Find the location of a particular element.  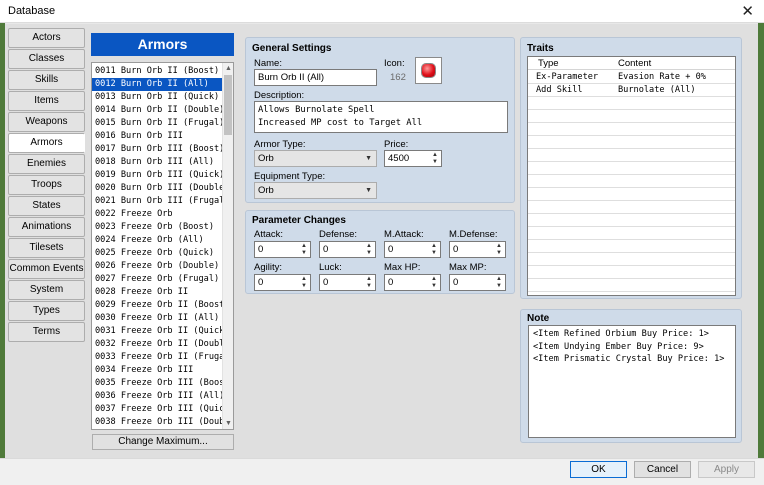

tab-common-events: Common Events is located at coordinates (46, 269).